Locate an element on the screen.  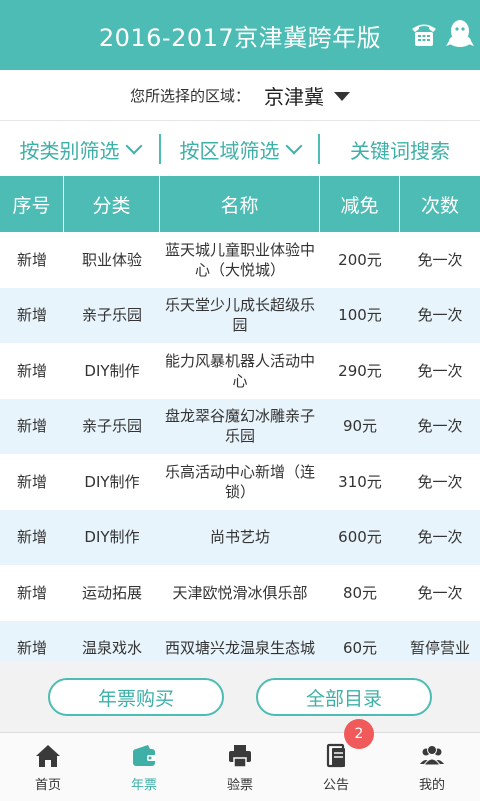
table-row: 新增 亲子乐园 乐天堂少儿成长超级乐园 100元 免一次 is located at coordinates (240, 315).